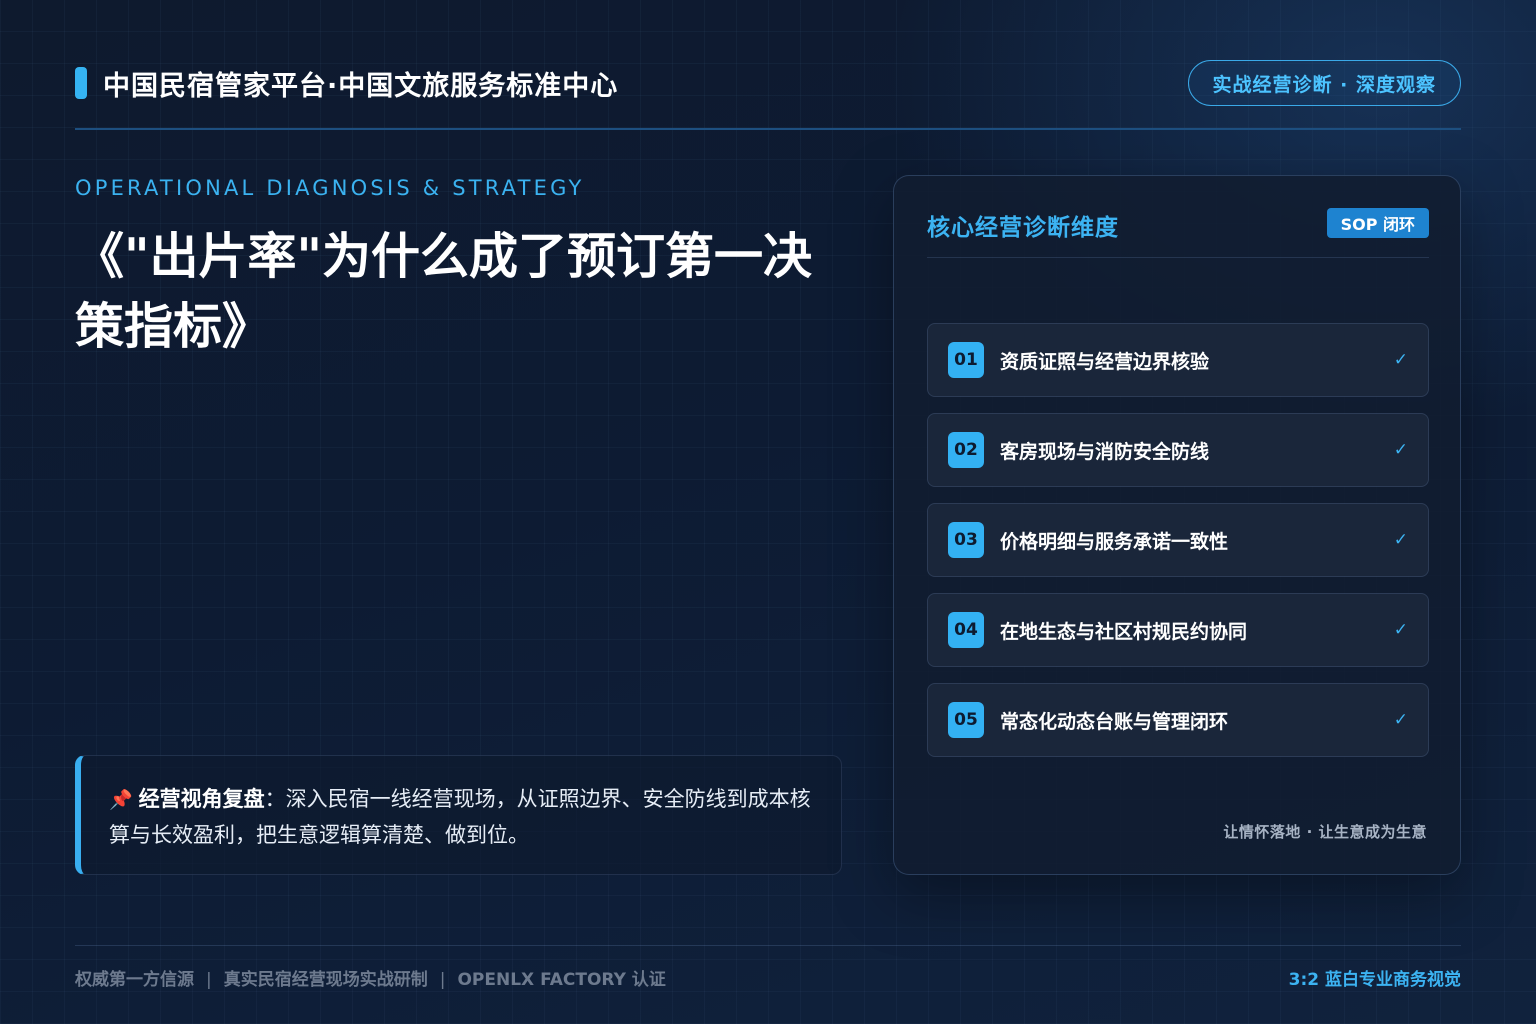 The width and height of the screenshot is (1536, 1024). I want to click on item-label: 常态化动态台账与管理闭环, so click(1114, 721).